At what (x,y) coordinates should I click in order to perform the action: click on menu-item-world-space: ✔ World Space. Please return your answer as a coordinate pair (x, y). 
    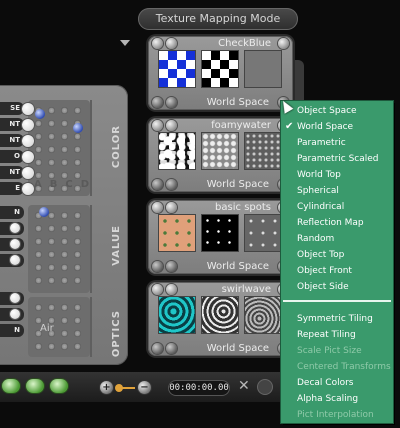
    Looking at the image, I should click on (337, 127).